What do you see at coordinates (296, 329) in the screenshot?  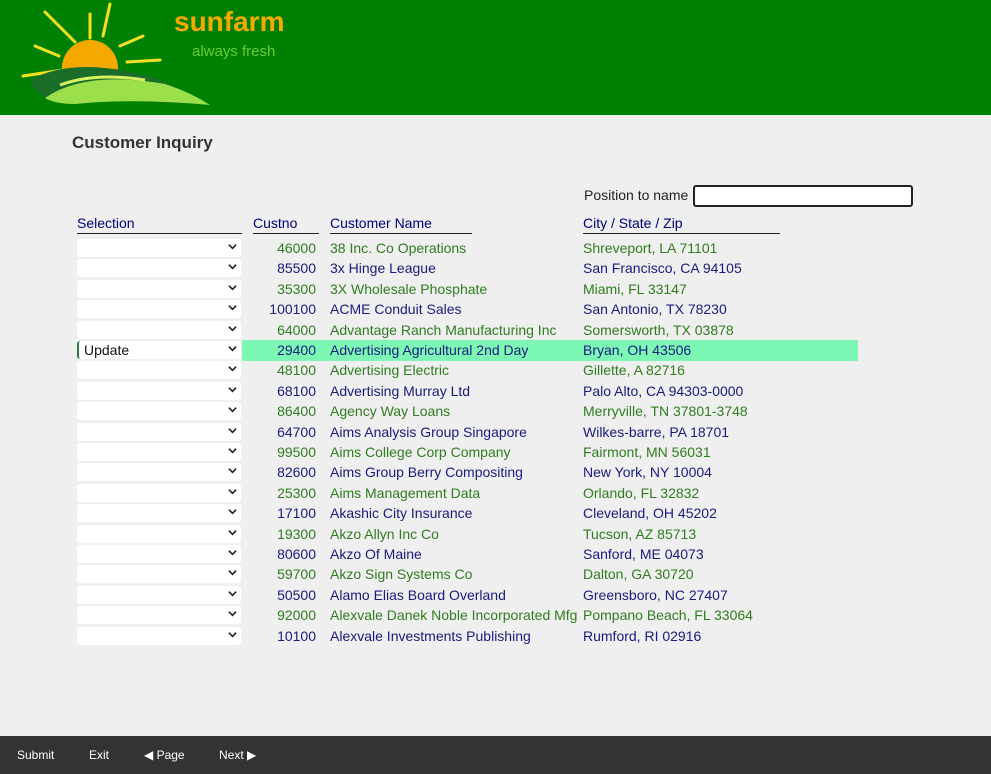 I see `custno-cell: 64000` at bounding box center [296, 329].